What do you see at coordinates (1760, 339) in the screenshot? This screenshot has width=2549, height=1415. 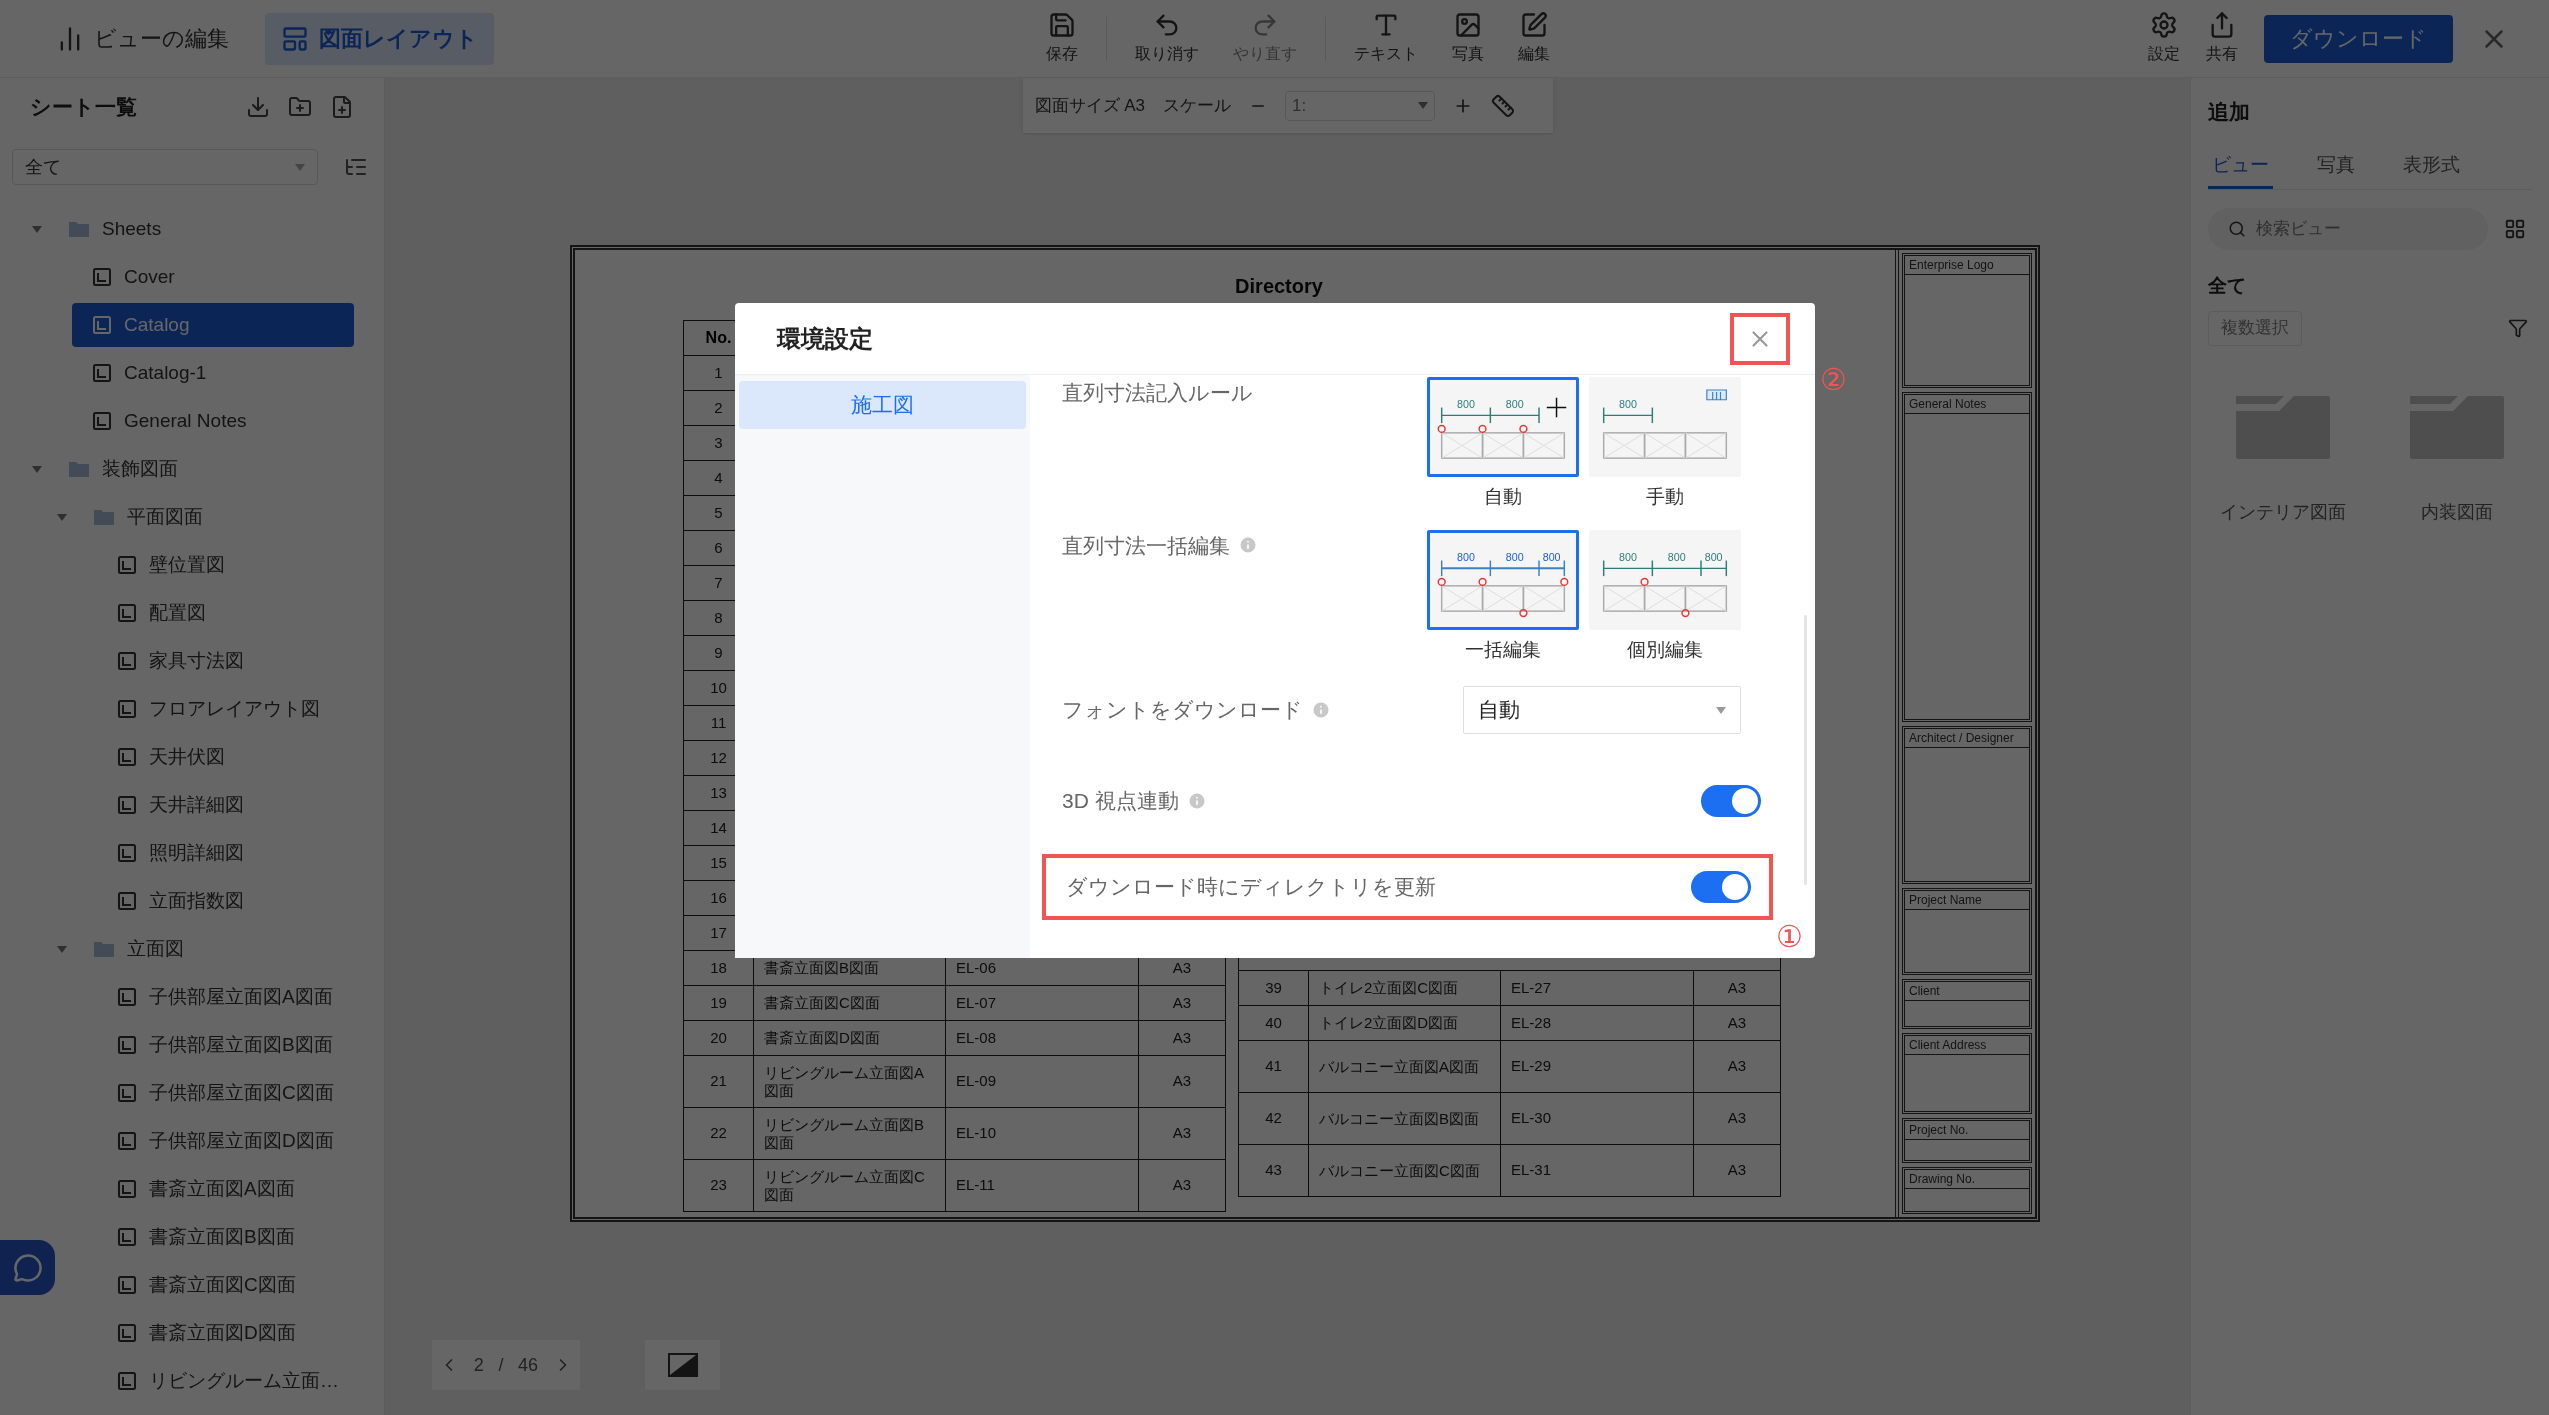 I see `close-button` at bounding box center [1760, 339].